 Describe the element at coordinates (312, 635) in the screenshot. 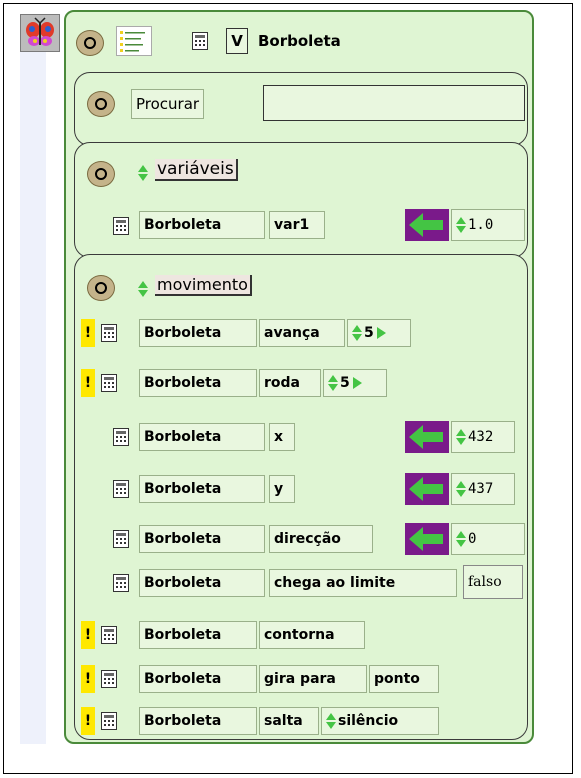

I see `command-bounce: contorna` at that location.